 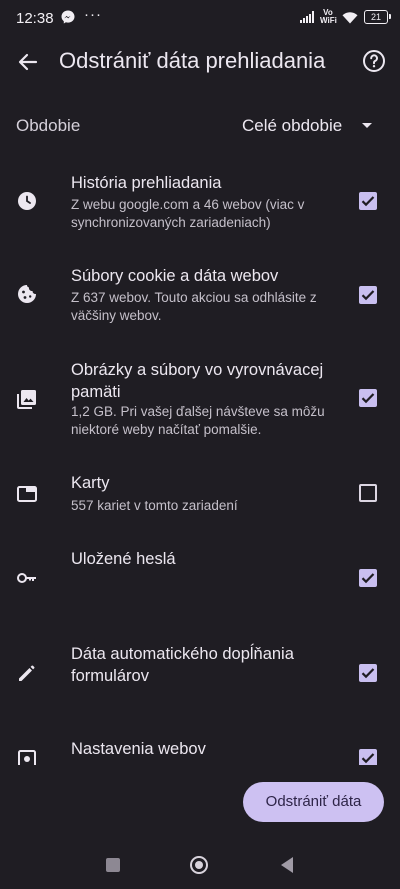 What do you see at coordinates (368, 493) in the screenshot?
I see `checkbox-tabs` at bounding box center [368, 493].